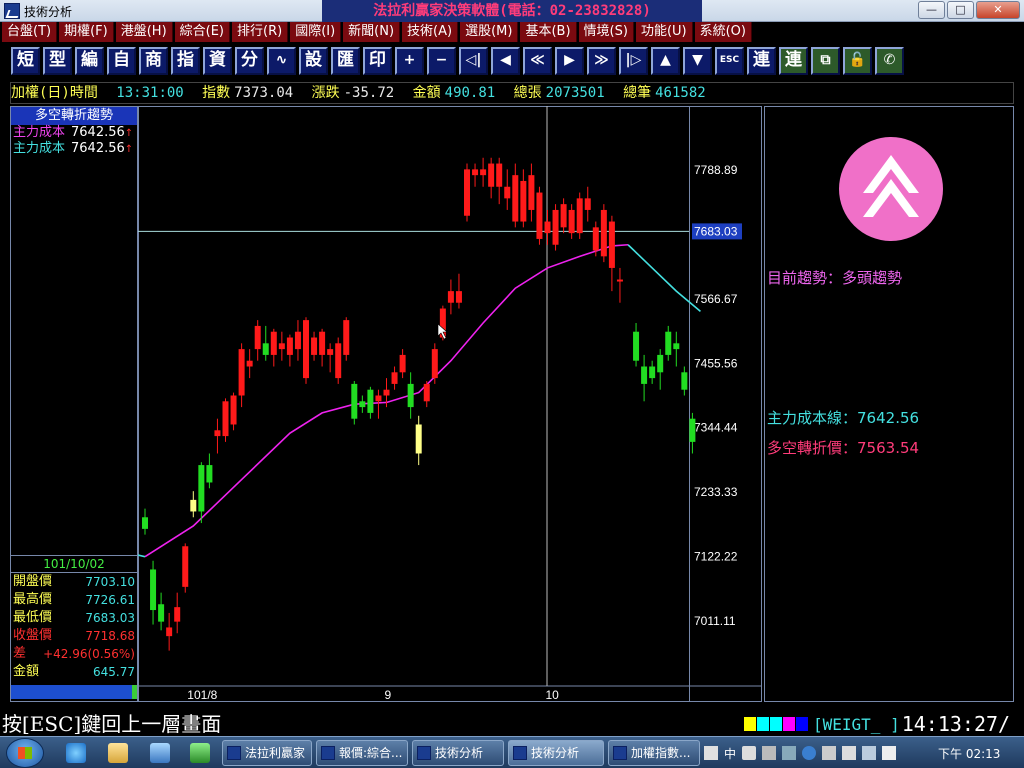  Describe the element at coordinates (118, 753) in the screenshot. I see `folder-icon` at that location.